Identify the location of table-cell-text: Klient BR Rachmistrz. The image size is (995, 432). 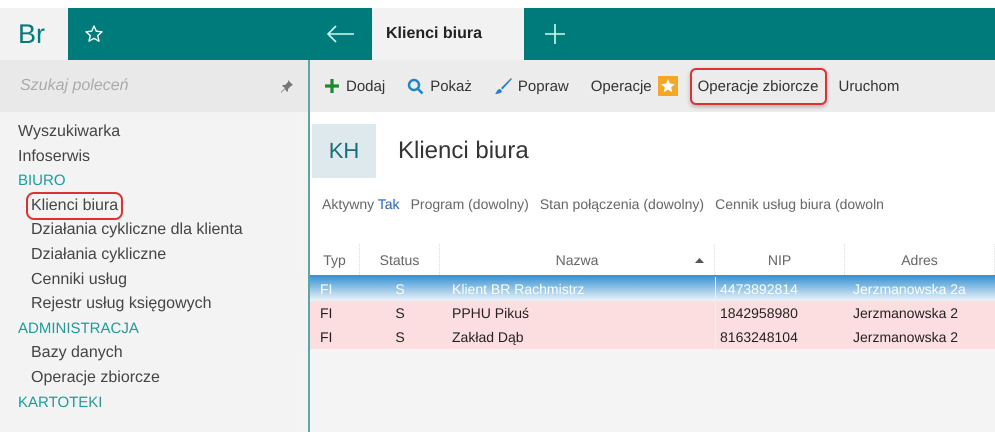
(518, 289).